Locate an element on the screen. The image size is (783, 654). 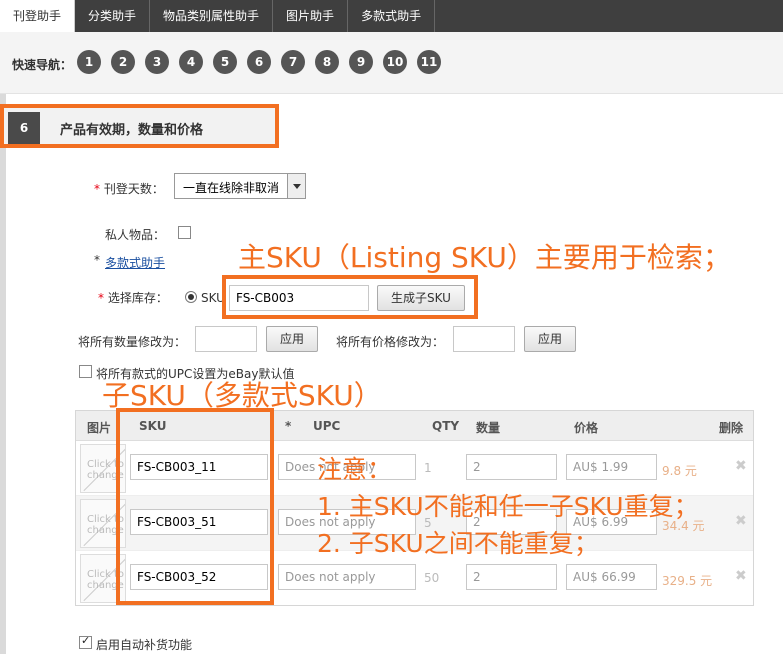
header-quantity: 数量 is located at coordinates (488, 428).